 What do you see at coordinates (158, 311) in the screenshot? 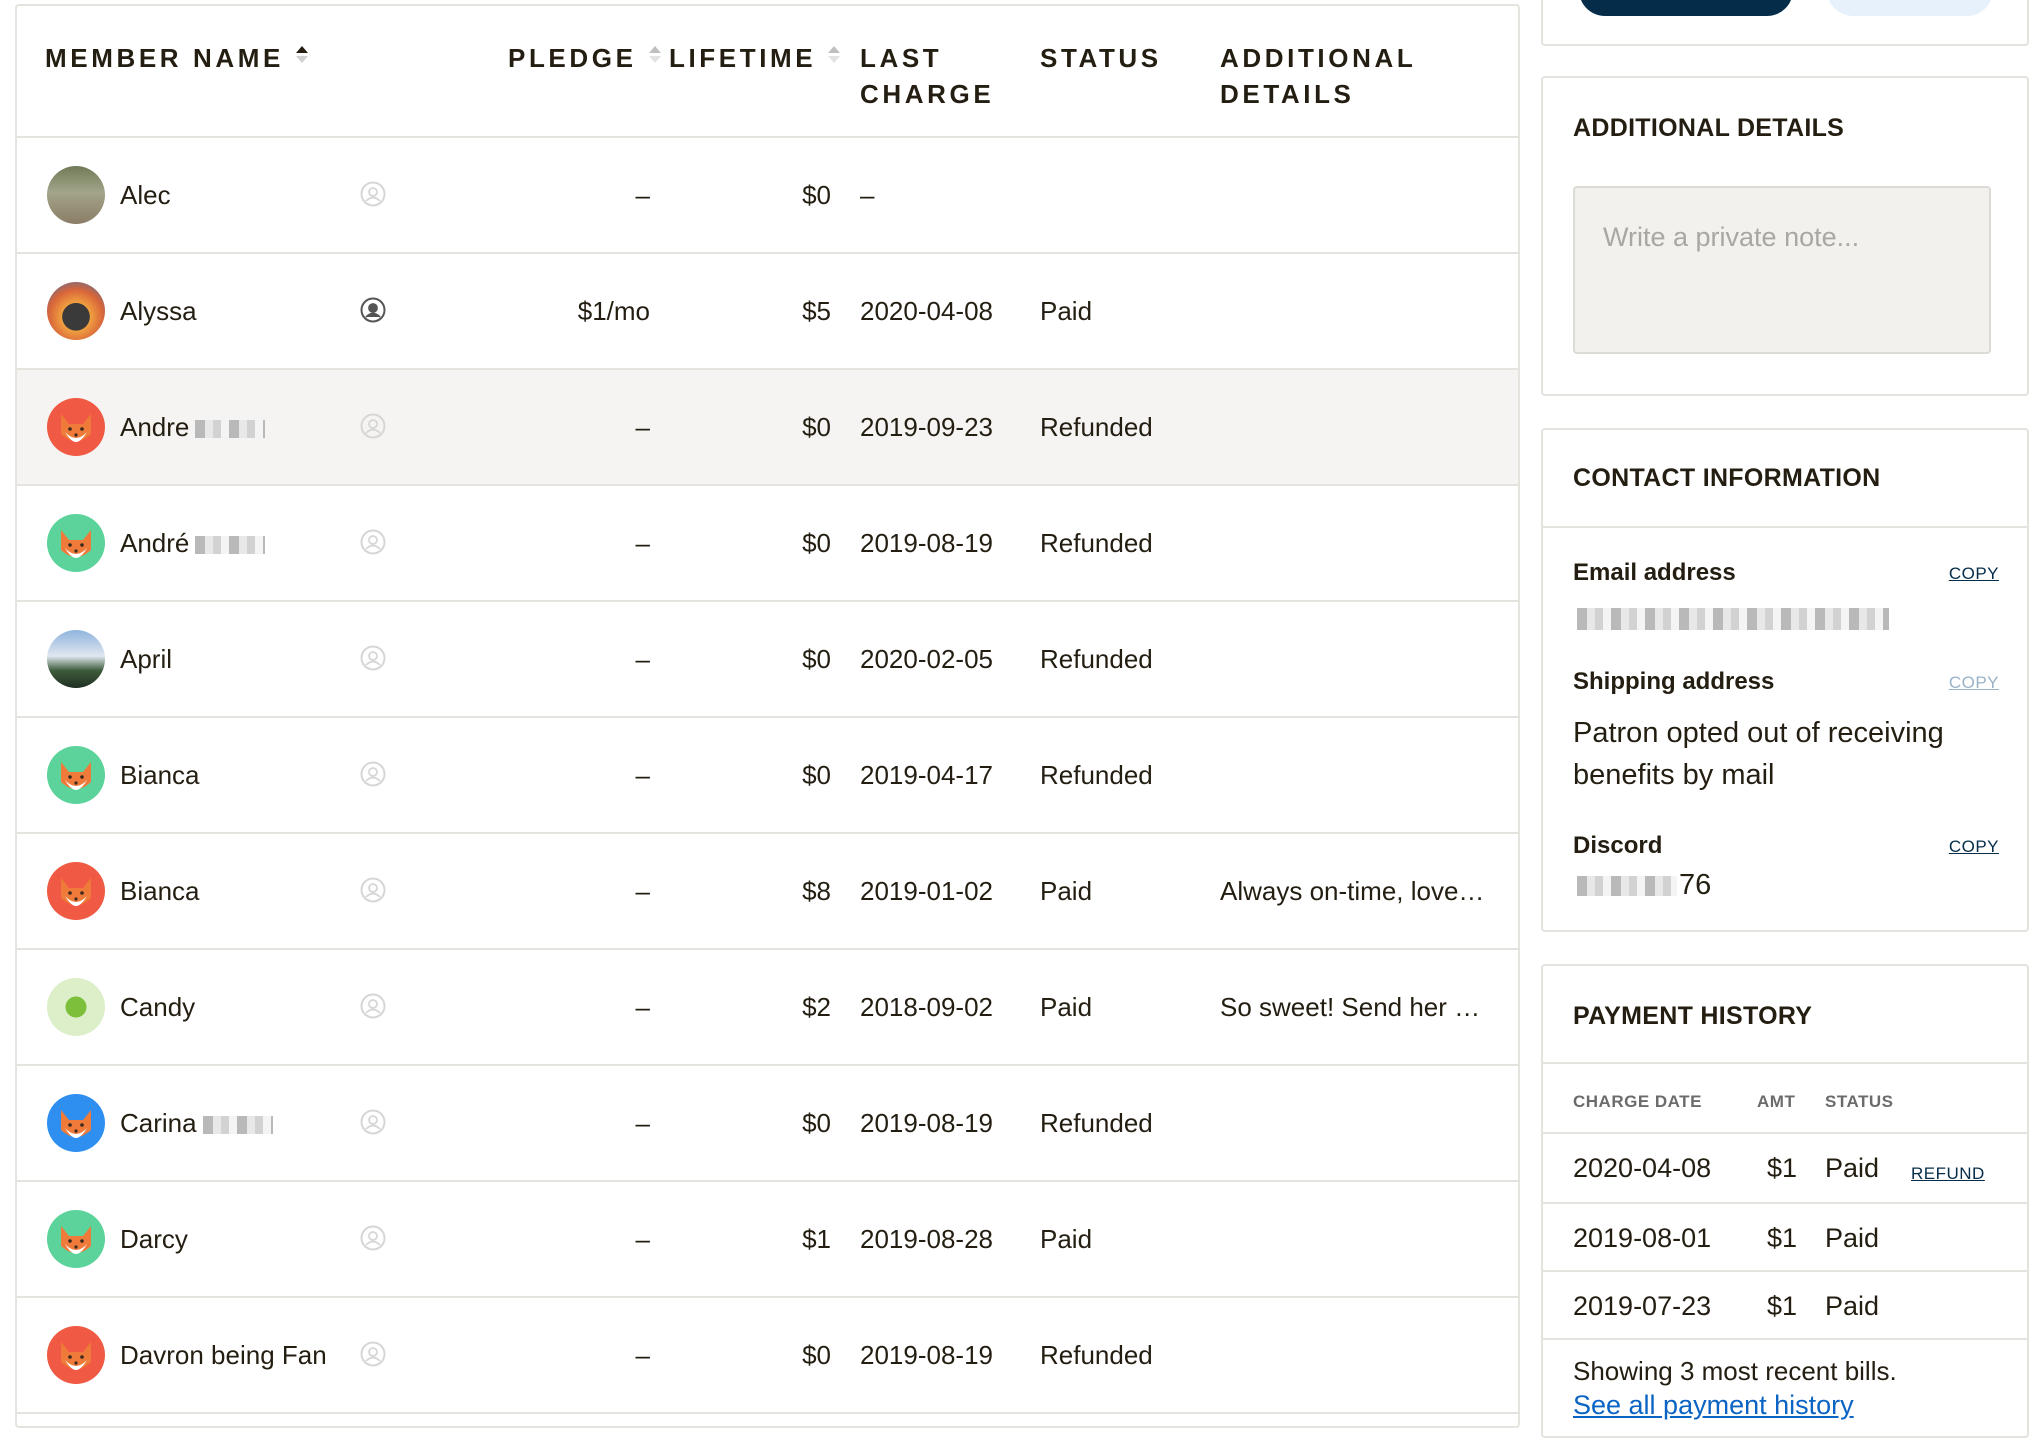
I see `member-name: Alyssa` at bounding box center [158, 311].